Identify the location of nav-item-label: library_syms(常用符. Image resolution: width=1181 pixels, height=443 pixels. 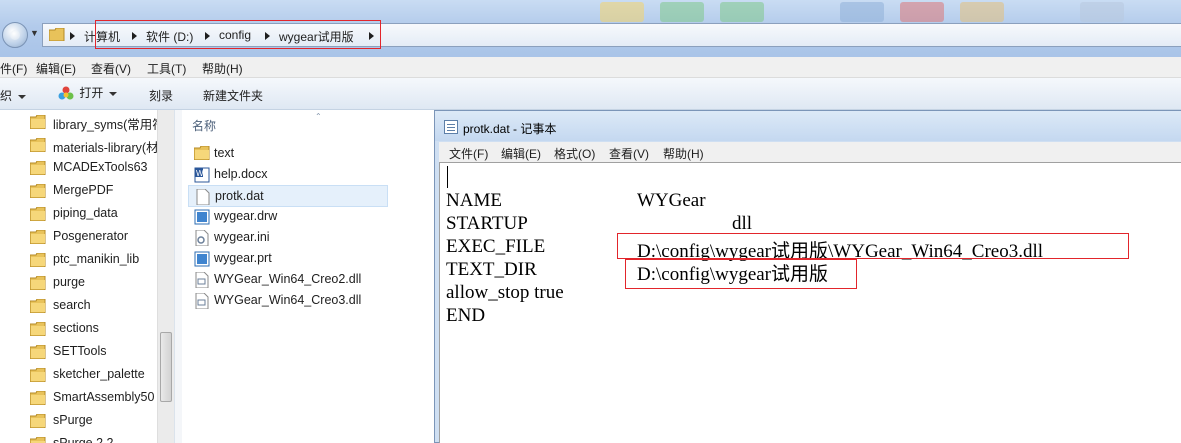
(109, 125).